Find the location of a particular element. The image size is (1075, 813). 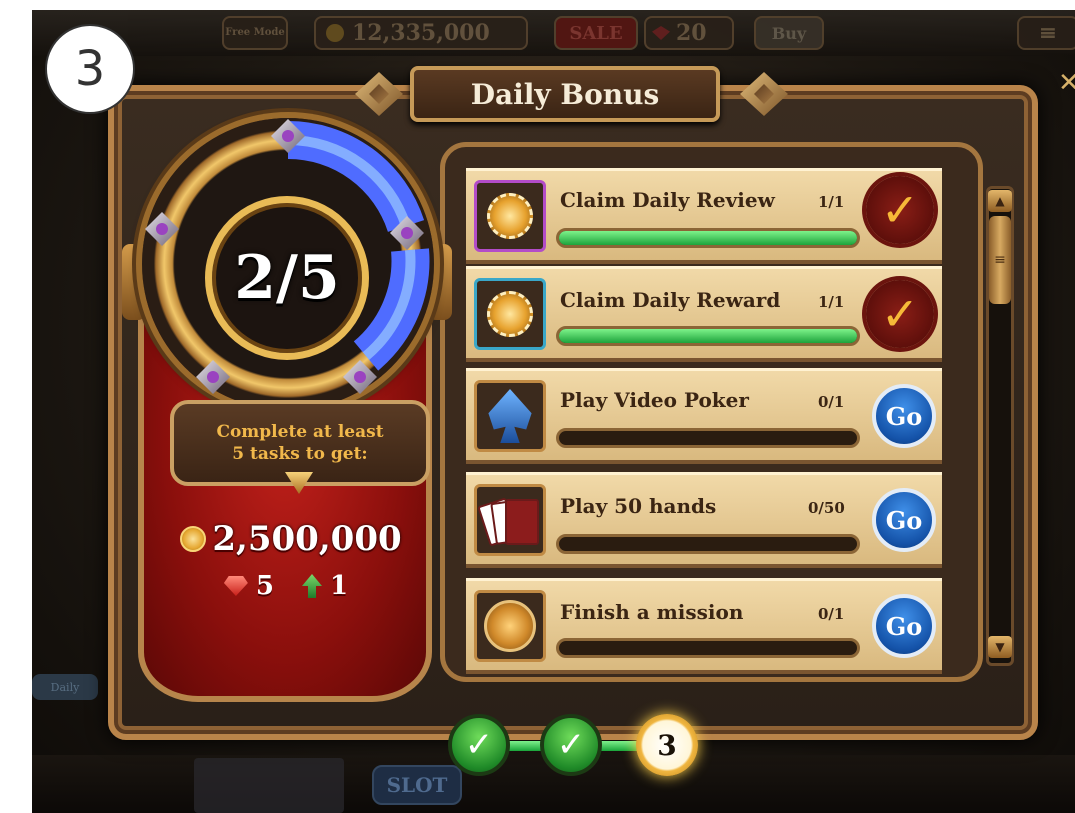

crown-icon is located at coordinates (510, 626).